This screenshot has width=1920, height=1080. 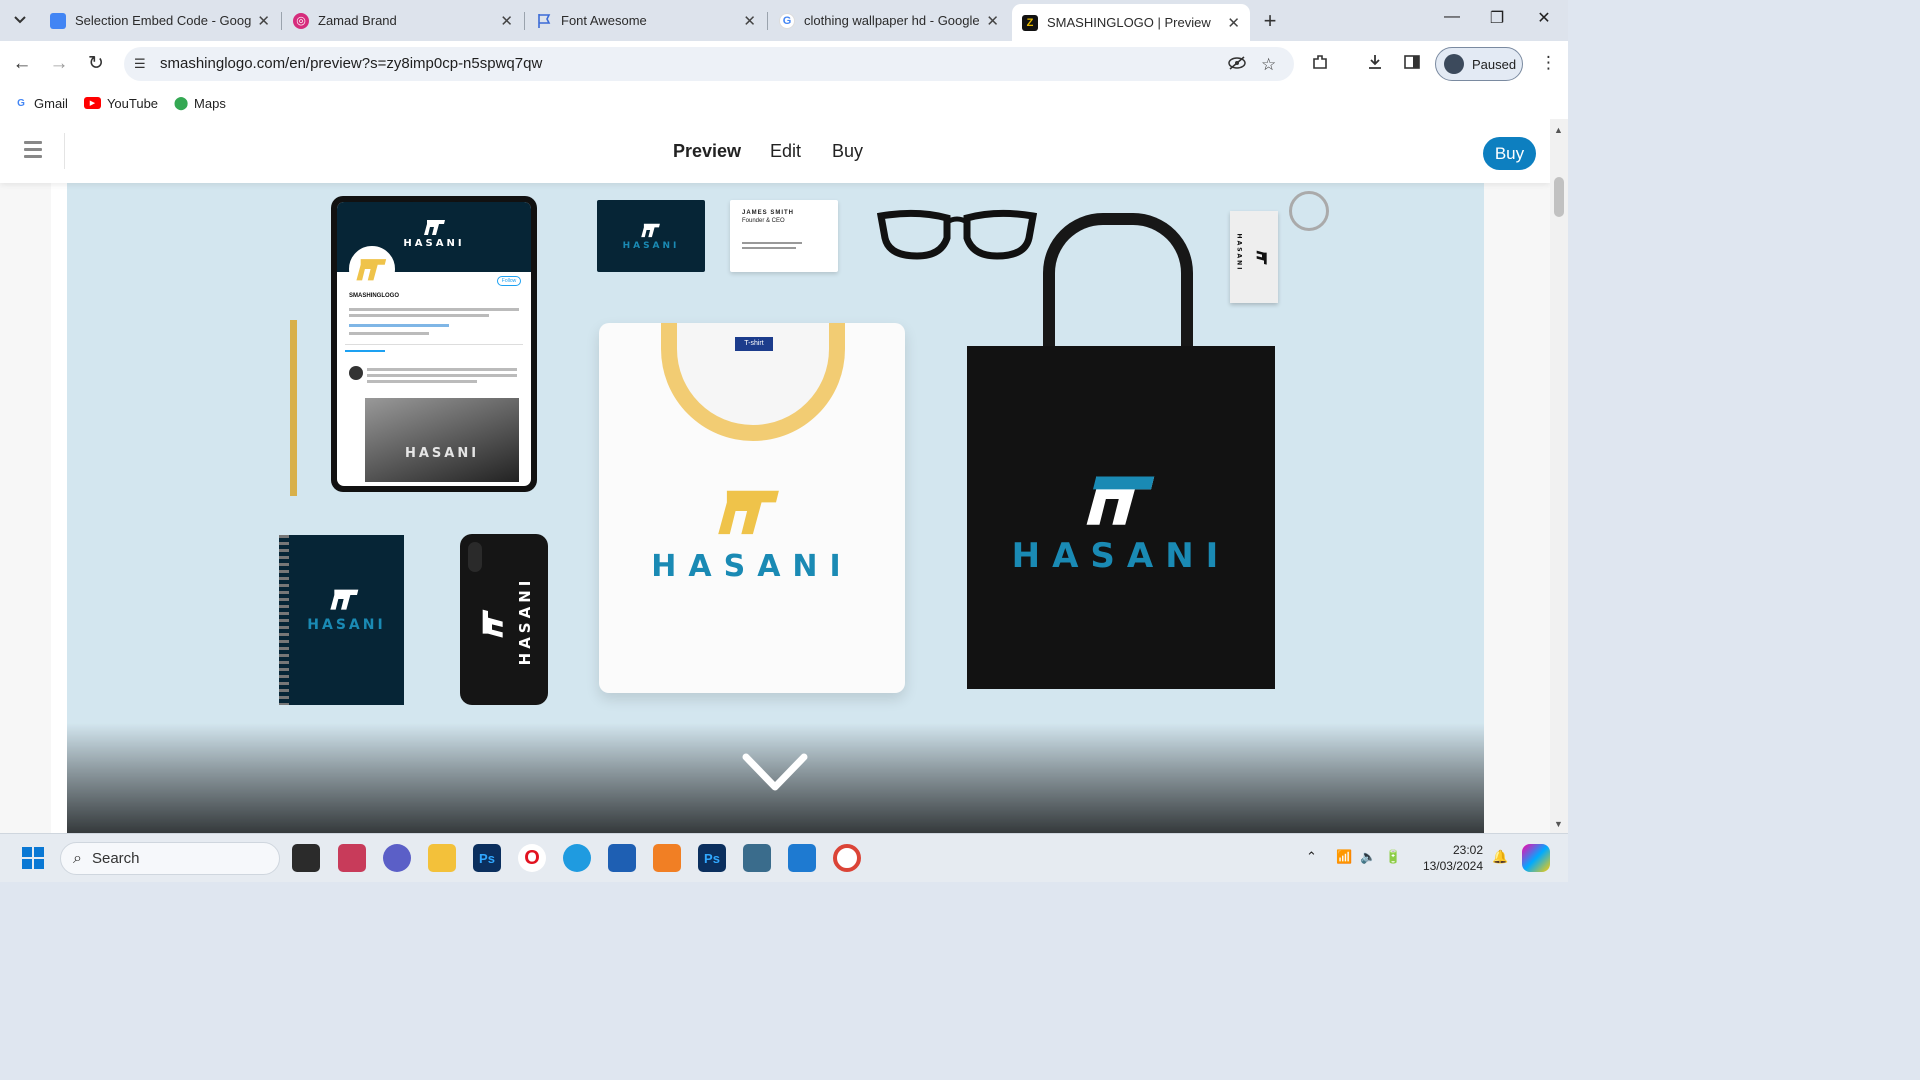 What do you see at coordinates (1320, 64) in the screenshot?
I see `extensions-icon` at bounding box center [1320, 64].